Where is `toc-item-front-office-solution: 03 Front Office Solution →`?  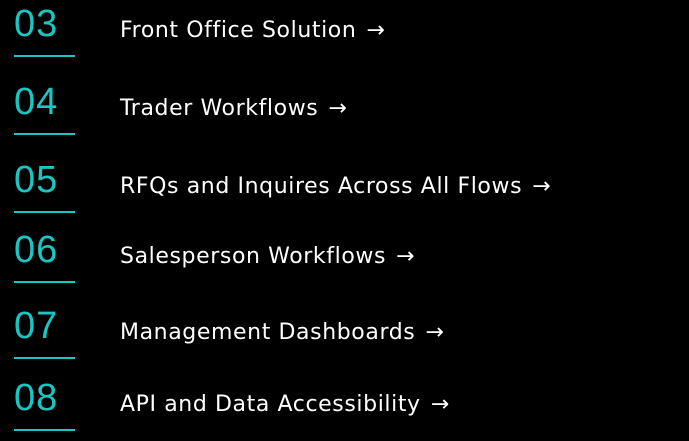
toc-item-front-office-solution: 03 Front Office Solution → is located at coordinates (344, 32).